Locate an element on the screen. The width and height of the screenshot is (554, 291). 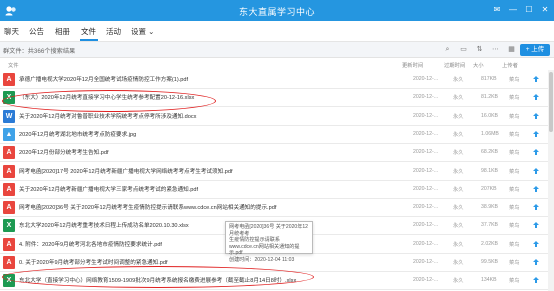
file-name: 关于2020年12月统考对鲁普职业技术学院统考考点停考所涉及通知.docx is located at coordinates (107, 116).